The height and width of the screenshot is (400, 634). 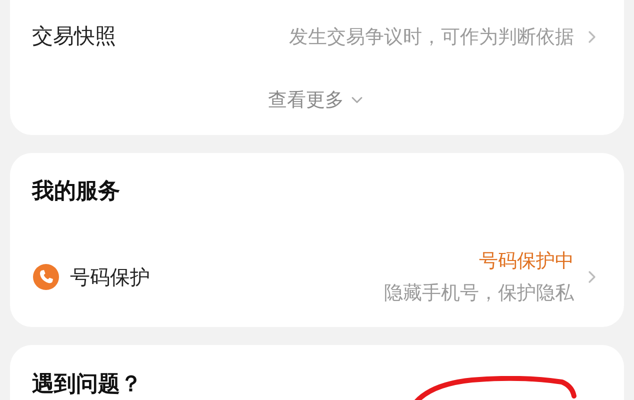 What do you see at coordinates (110, 277) in the screenshot?
I see `service-label: 号码保护` at bounding box center [110, 277].